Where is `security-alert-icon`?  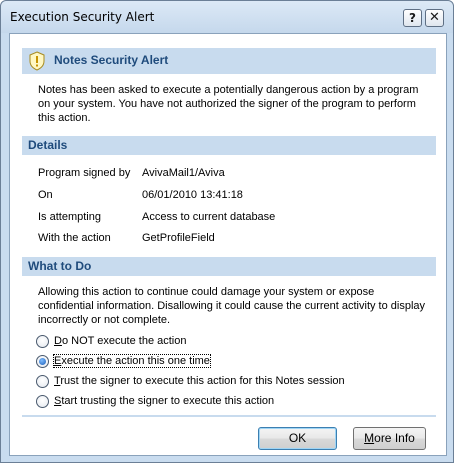
security-alert-icon is located at coordinates (37, 61).